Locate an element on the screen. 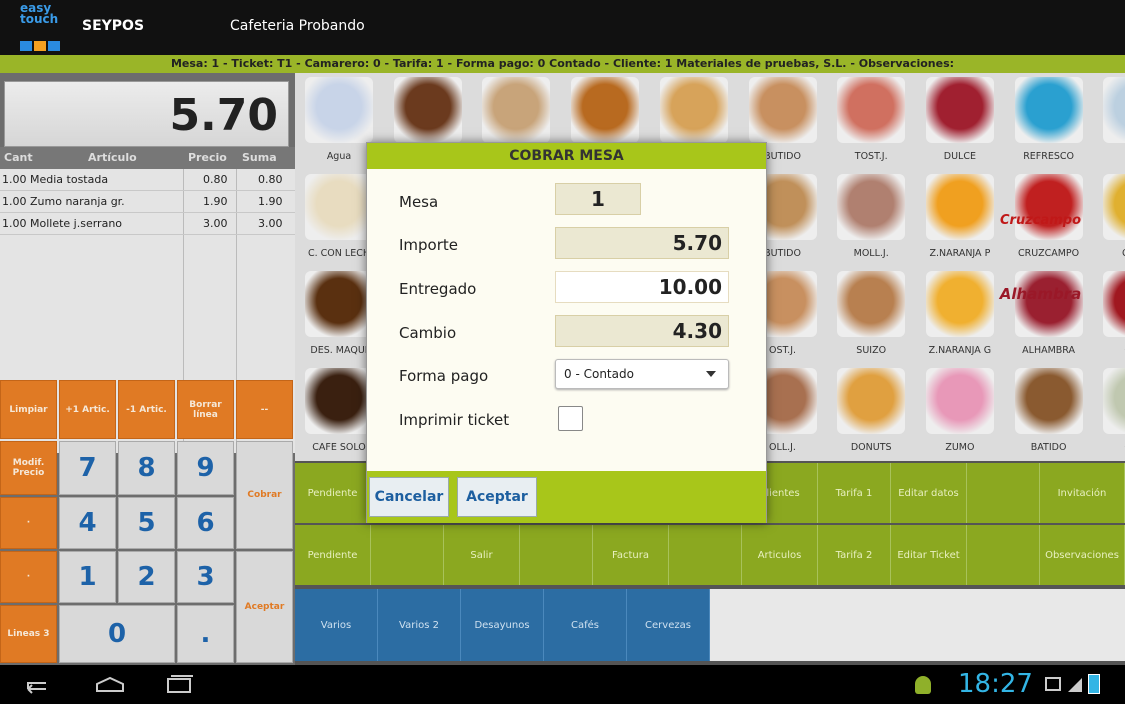 Image resolution: width=1125 pixels, height=704 pixels. product-tile: TOST.J. is located at coordinates (871, 120).